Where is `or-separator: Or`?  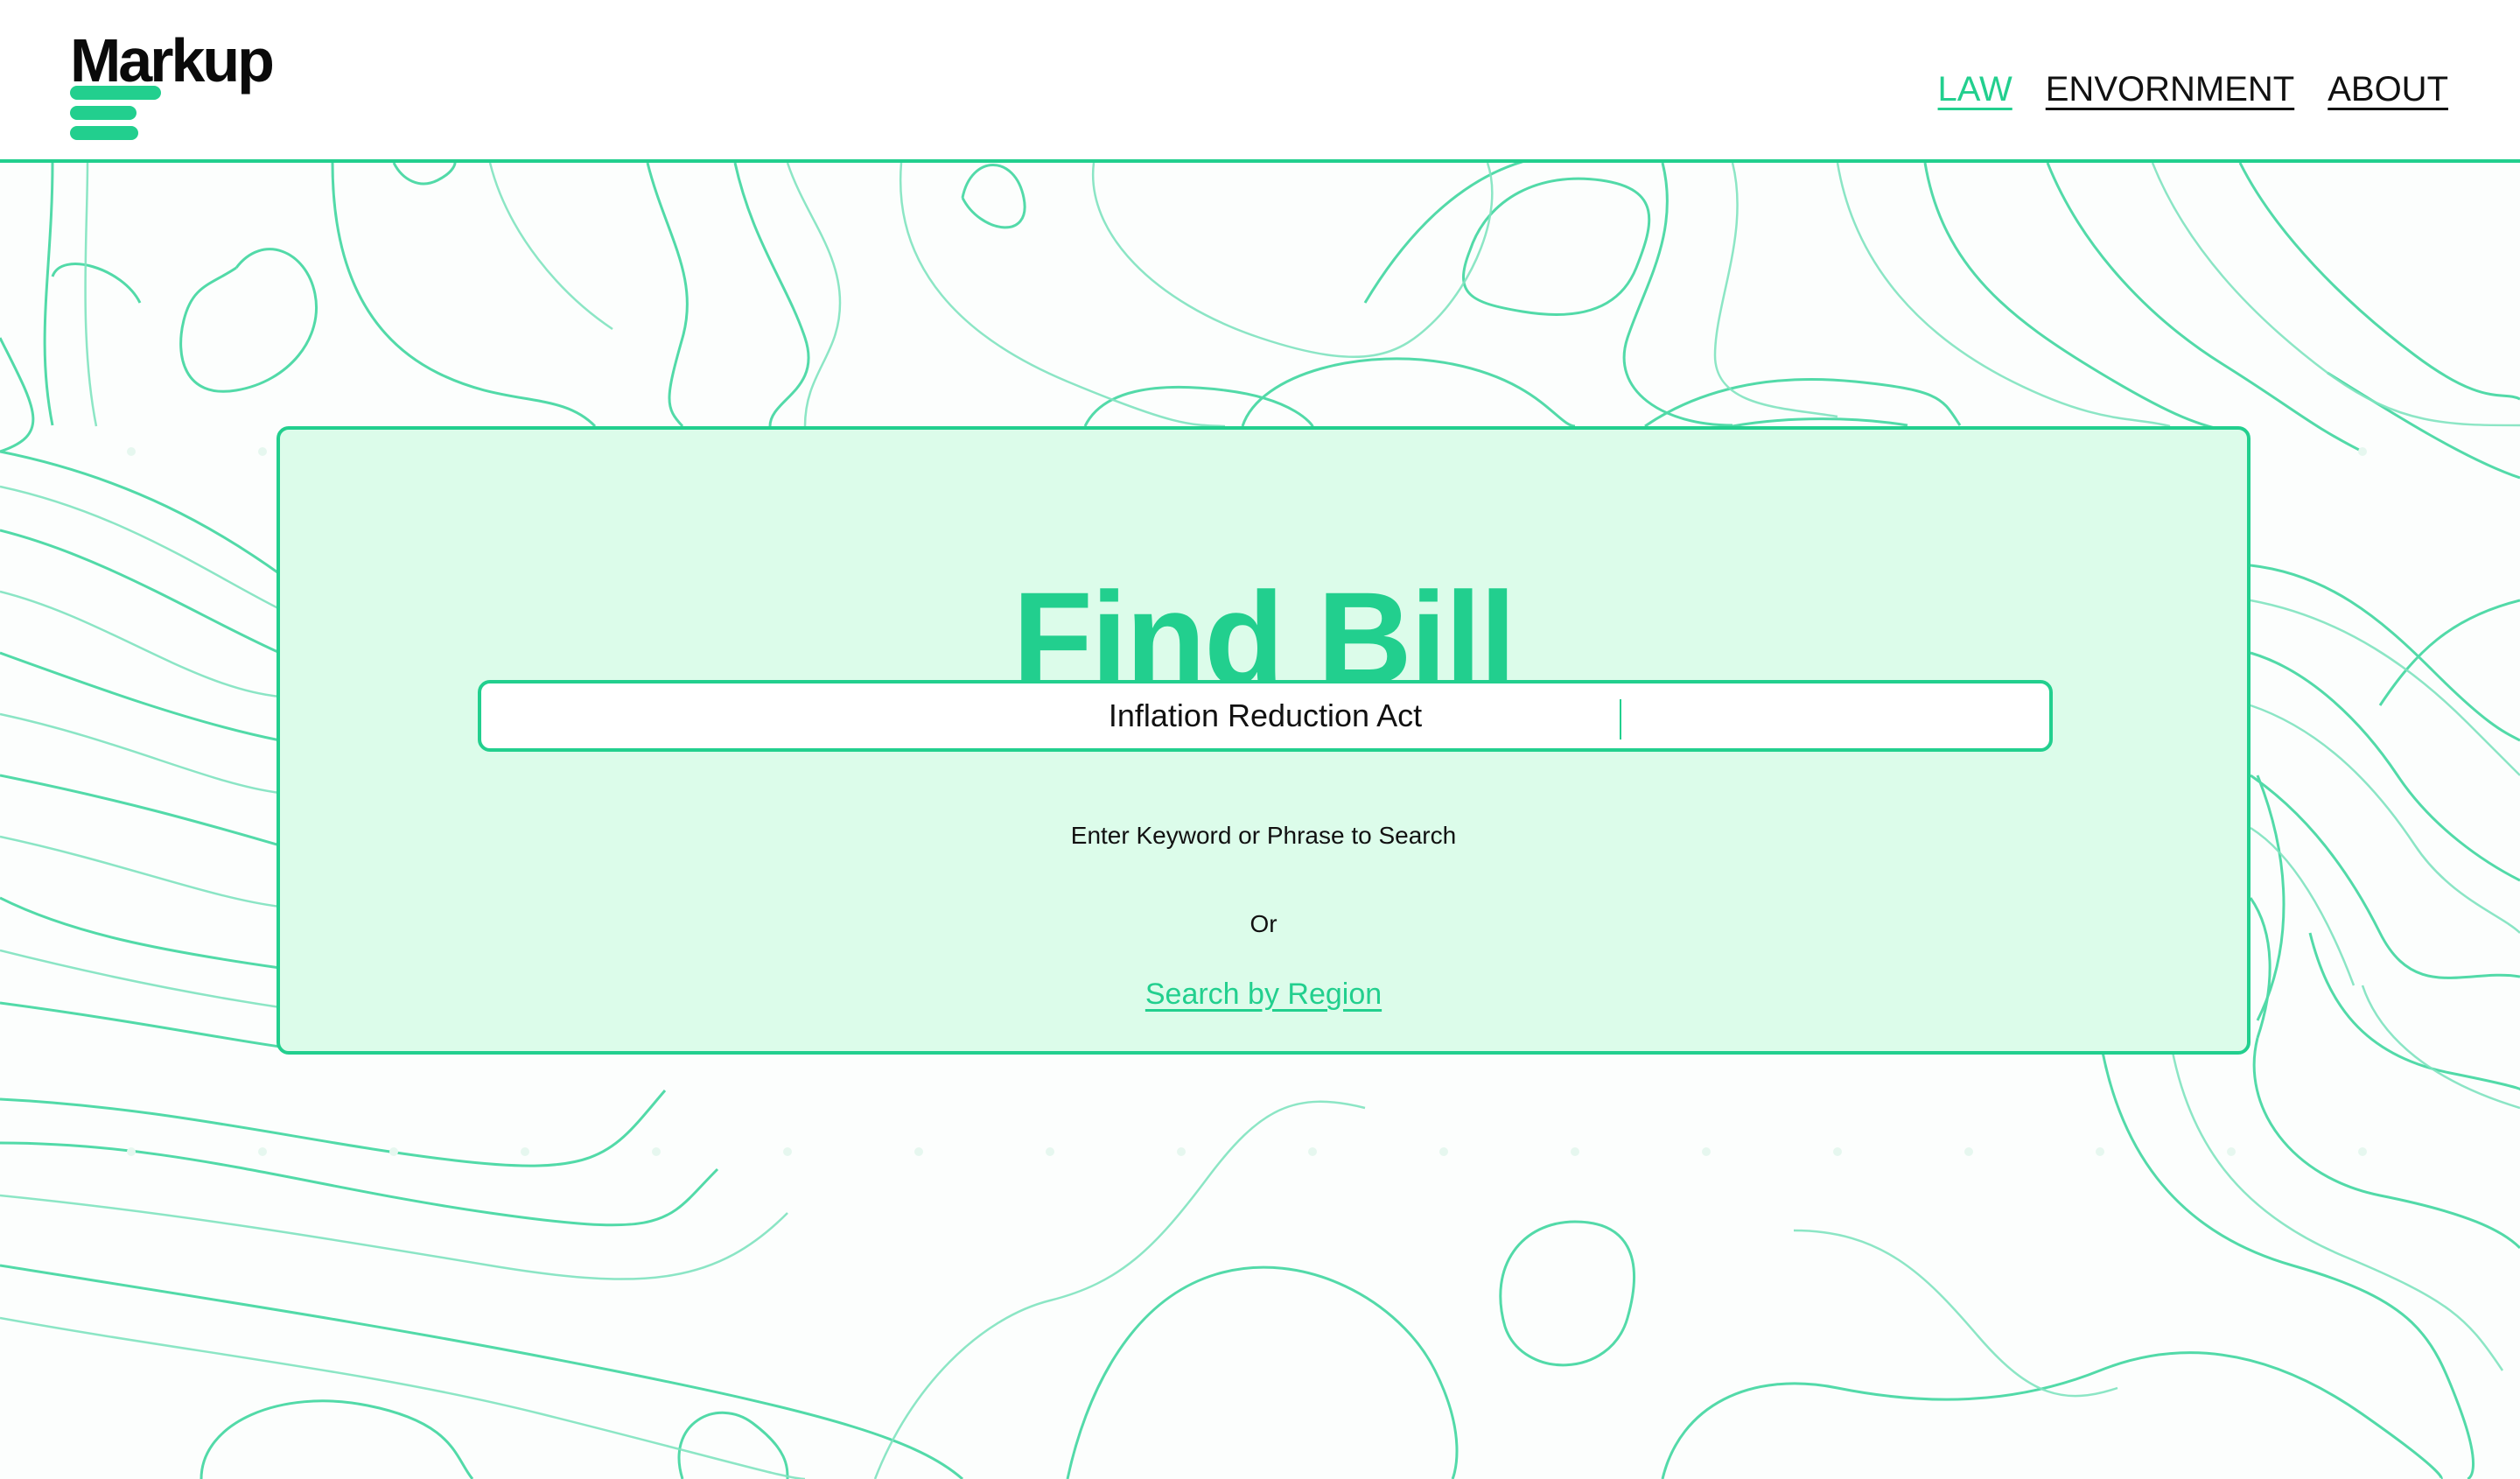
or-separator: Or is located at coordinates (1264, 924).